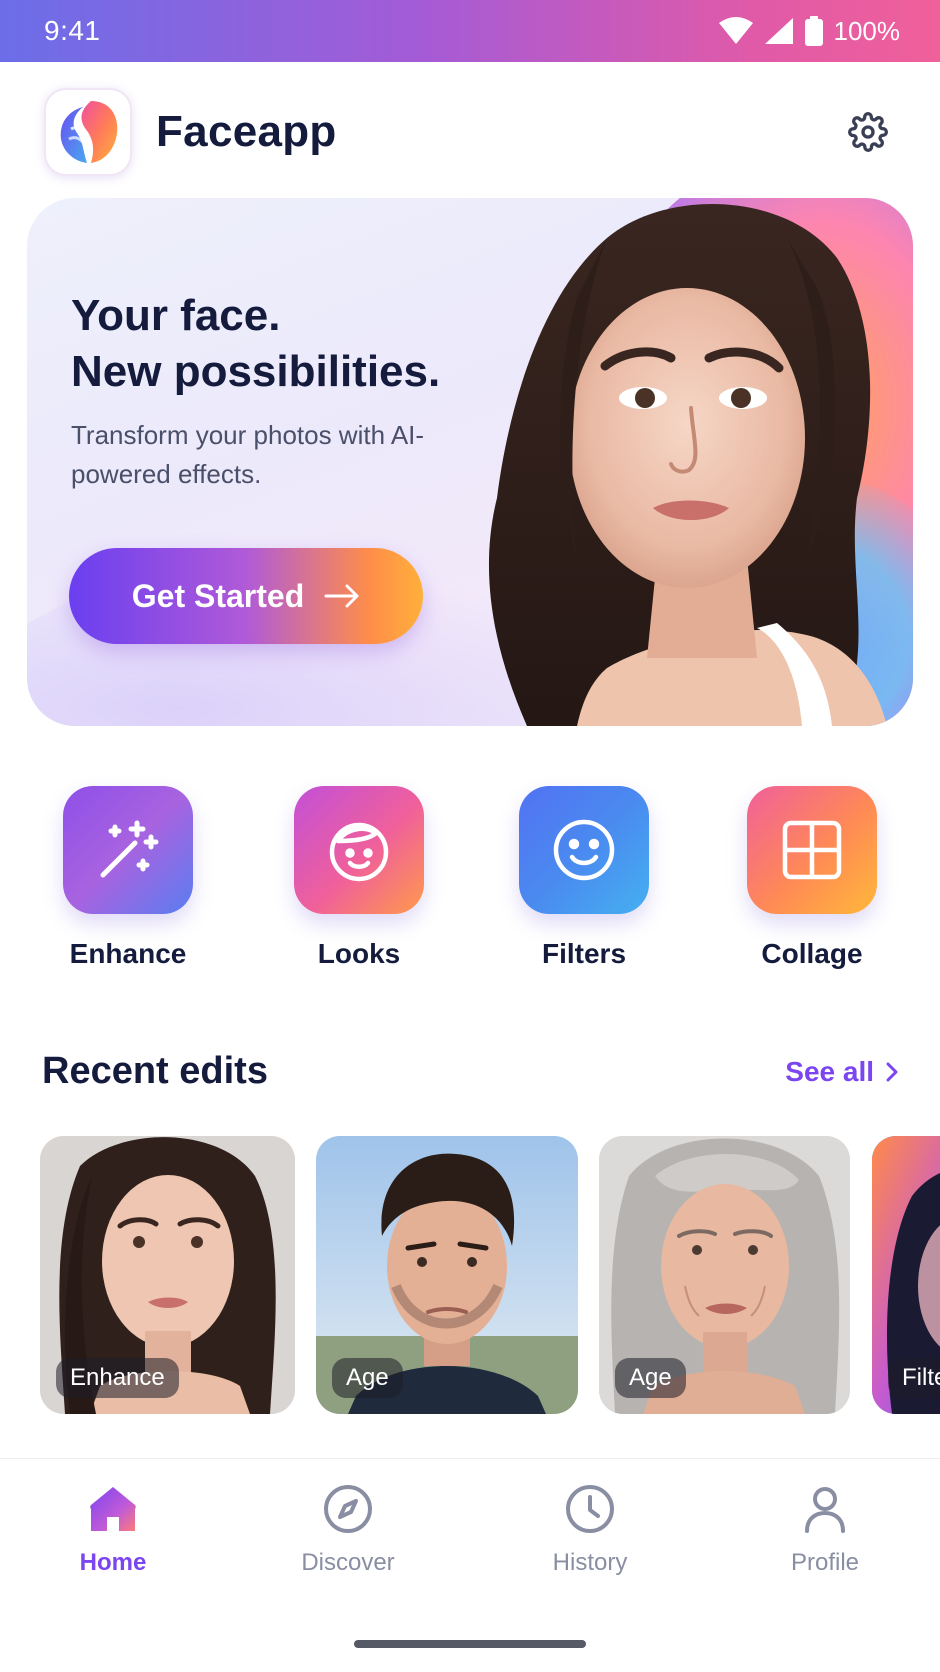 This screenshot has height=1672, width=940. Describe the element at coordinates (359, 850) in the screenshot. I see `face-icon` at that location.